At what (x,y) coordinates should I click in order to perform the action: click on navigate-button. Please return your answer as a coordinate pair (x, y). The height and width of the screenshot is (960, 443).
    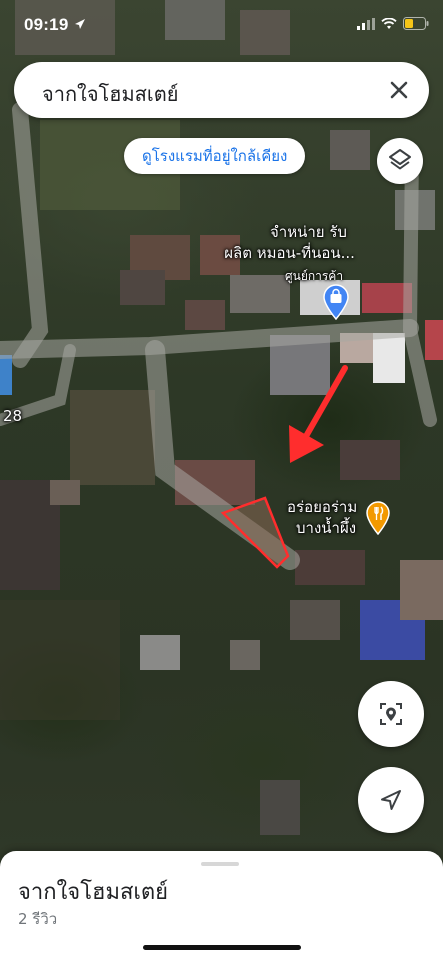
    Looking at the image, I should click on (391, 800).